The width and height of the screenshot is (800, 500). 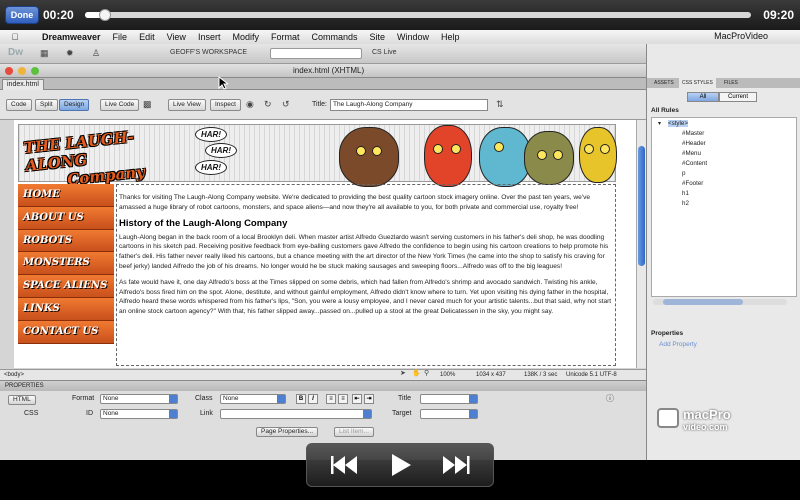 I want to click on help-icon: ⓘ, so click(x=610, y=398).